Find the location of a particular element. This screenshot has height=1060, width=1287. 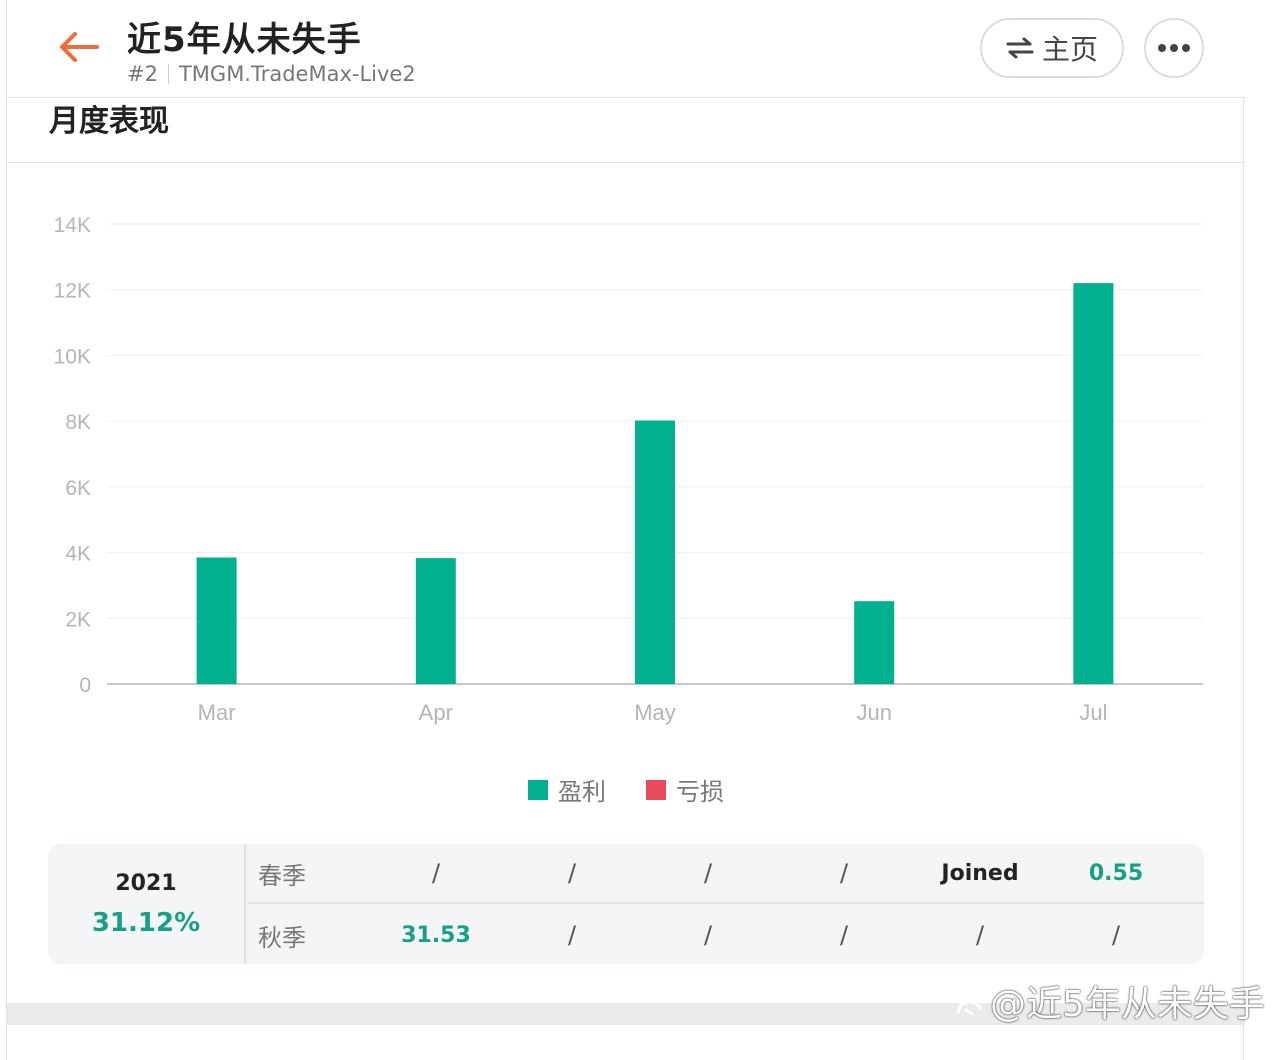

y-tick-label: 0 is located at coordinates (85, 685).